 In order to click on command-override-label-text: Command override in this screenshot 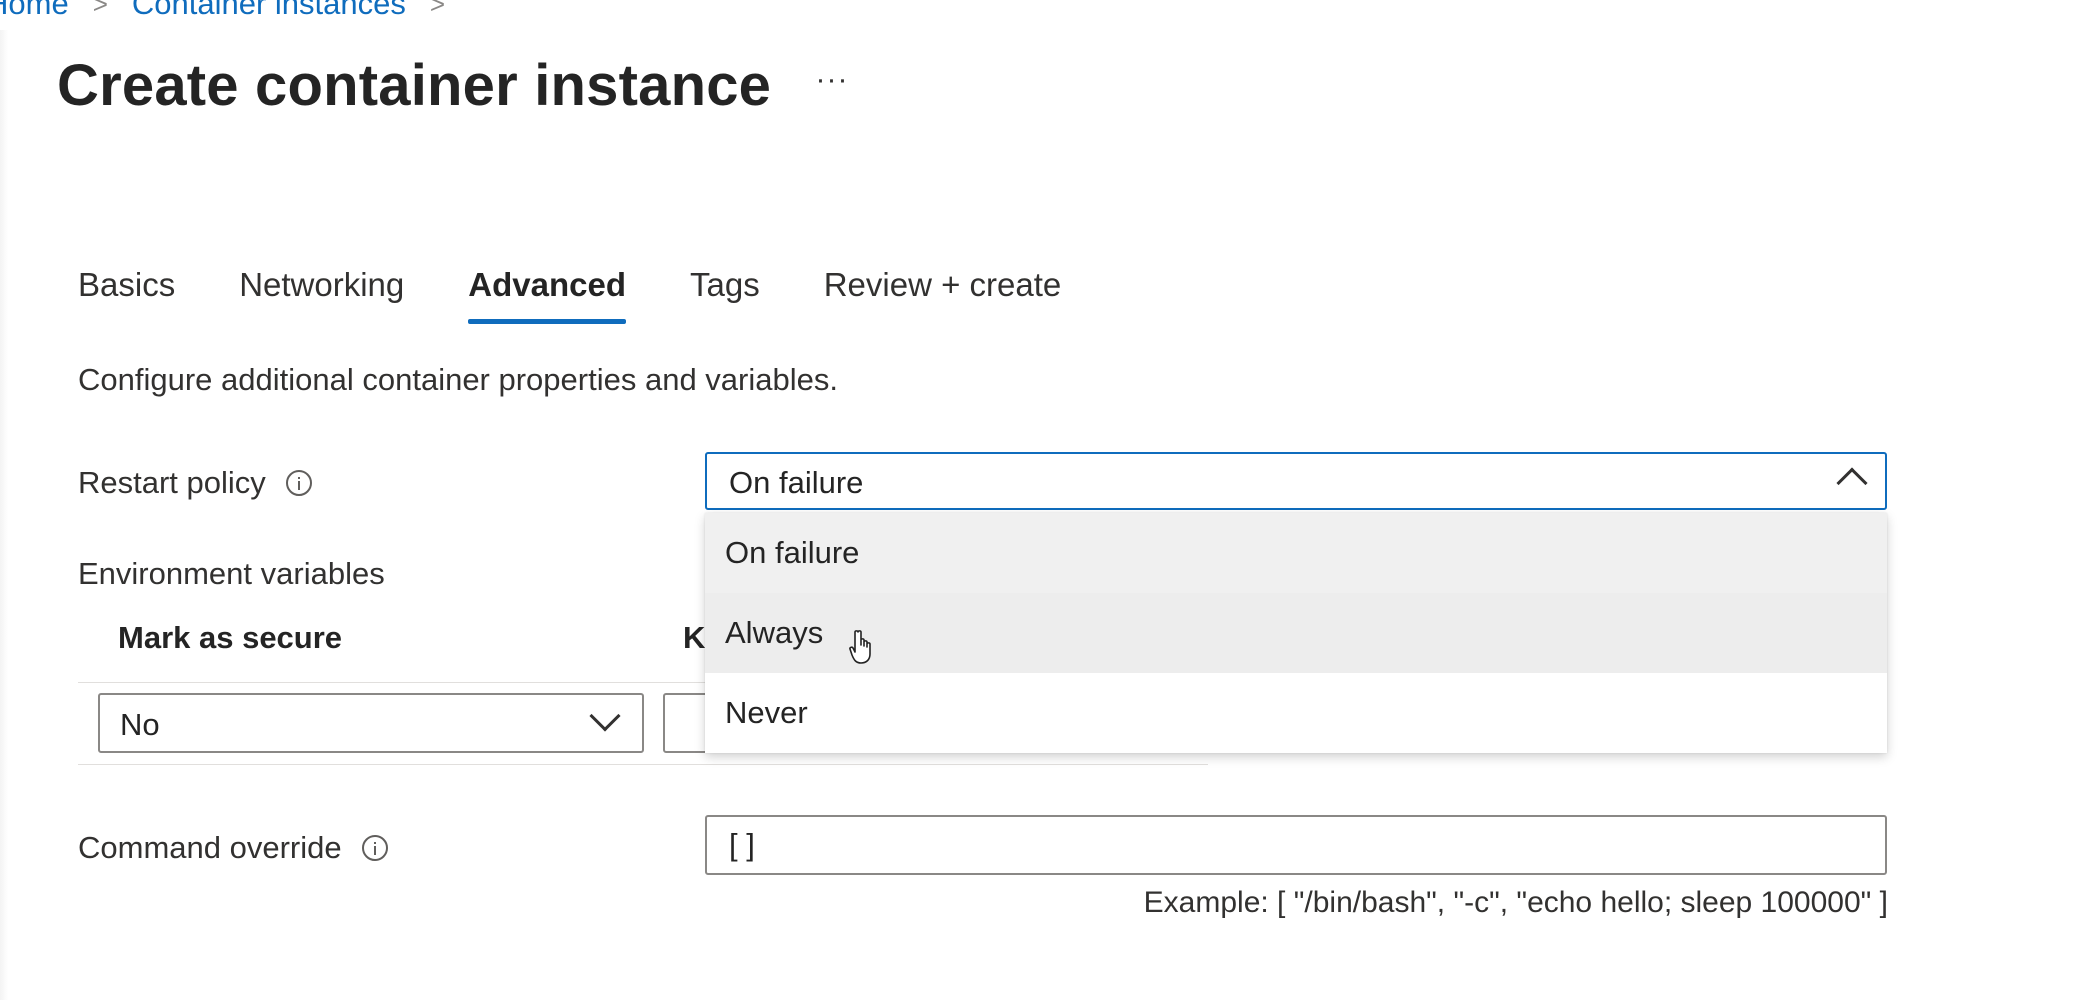, I will do `click(210, 847)`.